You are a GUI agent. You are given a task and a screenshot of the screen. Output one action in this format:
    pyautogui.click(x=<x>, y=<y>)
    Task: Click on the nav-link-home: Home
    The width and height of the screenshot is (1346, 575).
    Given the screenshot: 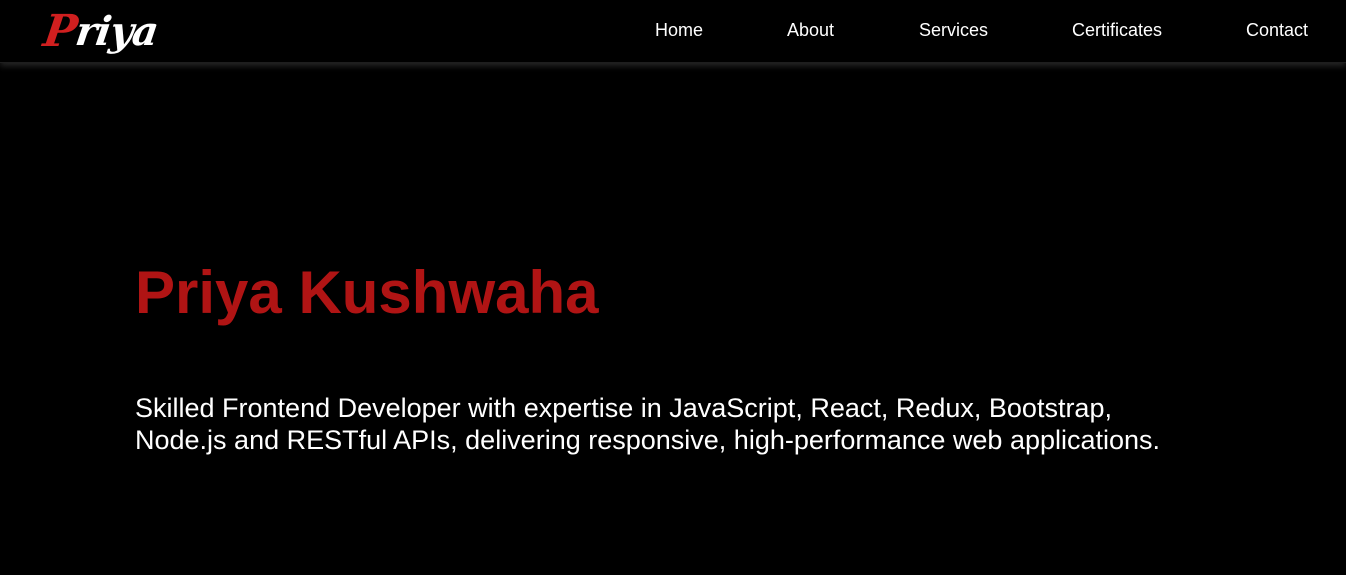 What is the action you would take?
    pyautogui.click(x=679, y=30)
    